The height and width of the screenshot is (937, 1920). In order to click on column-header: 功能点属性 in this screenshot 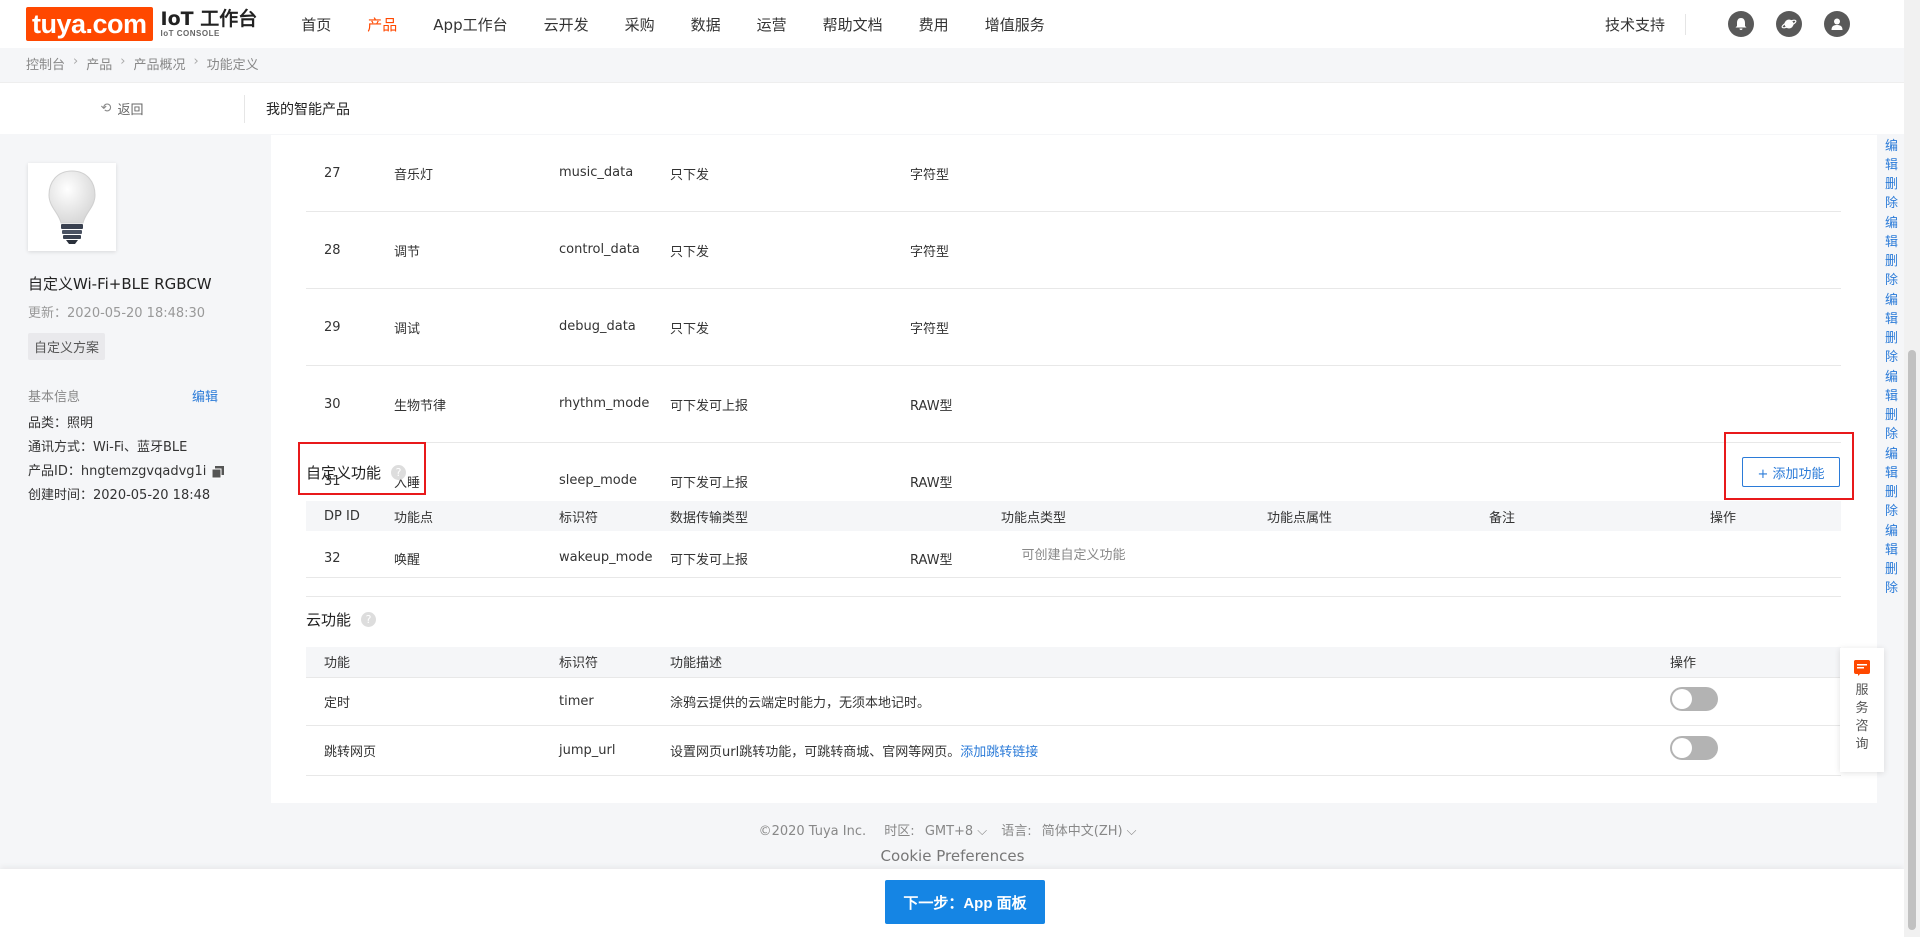, I will do `click(1300, 518)`.